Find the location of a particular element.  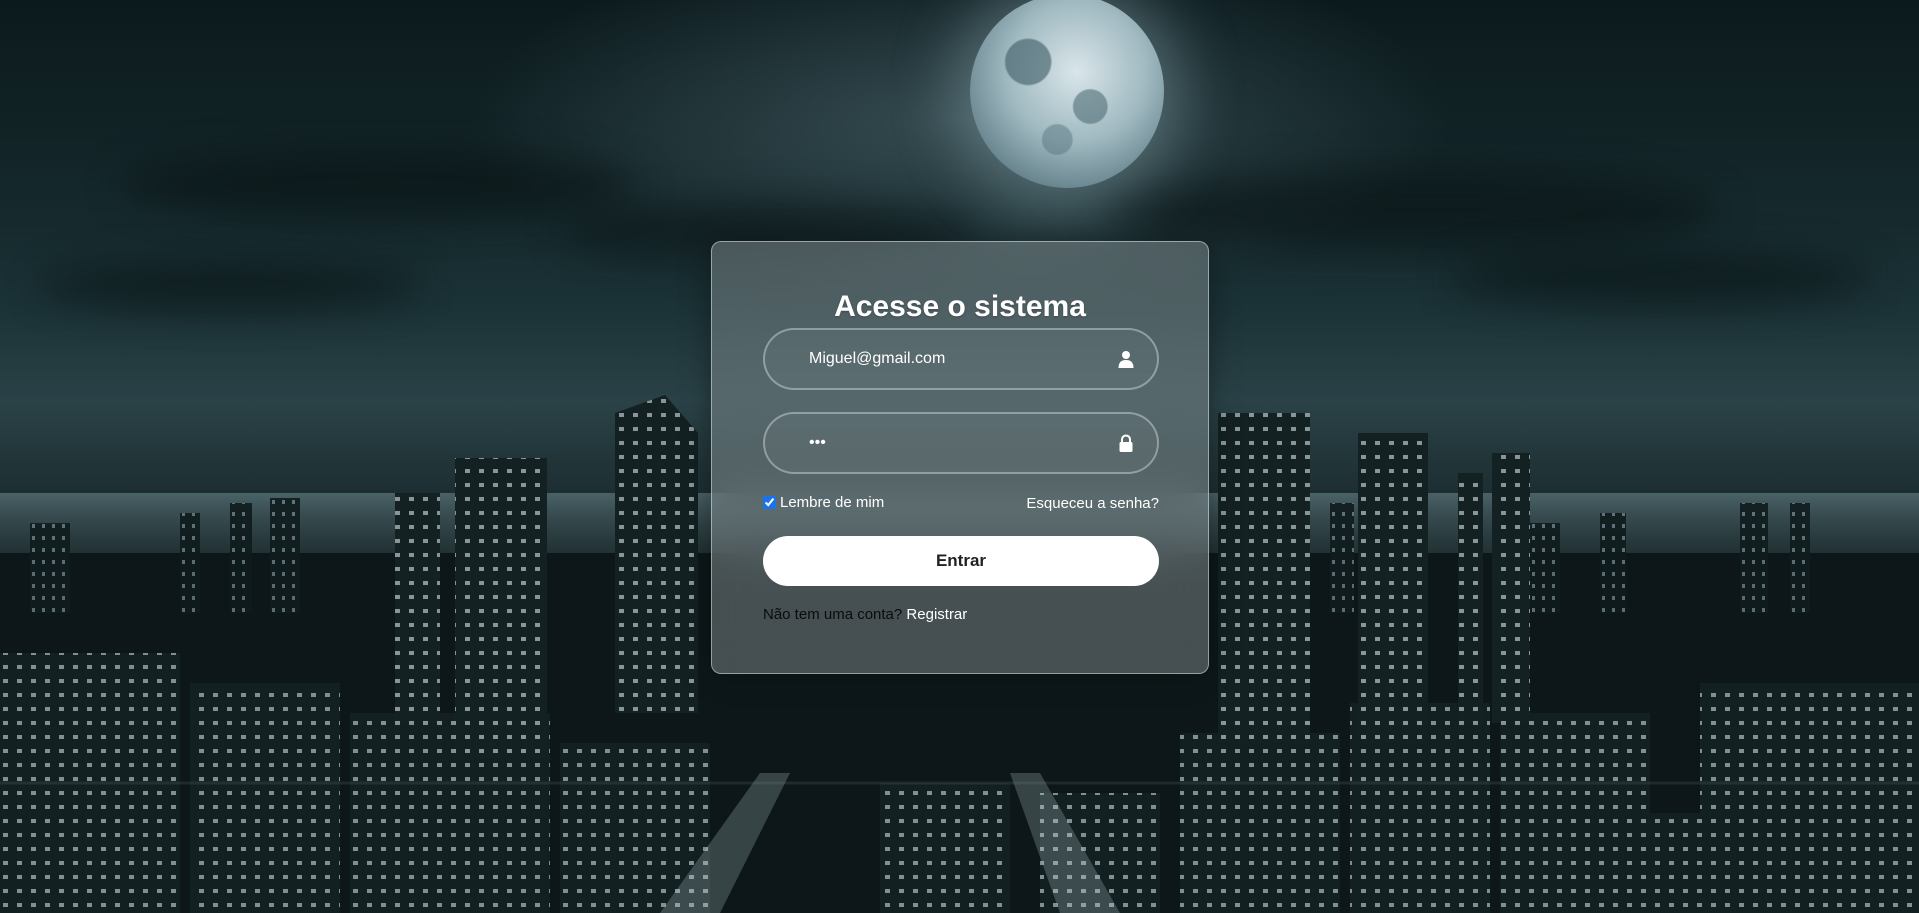

password-field is located at coordinates (961, 443).